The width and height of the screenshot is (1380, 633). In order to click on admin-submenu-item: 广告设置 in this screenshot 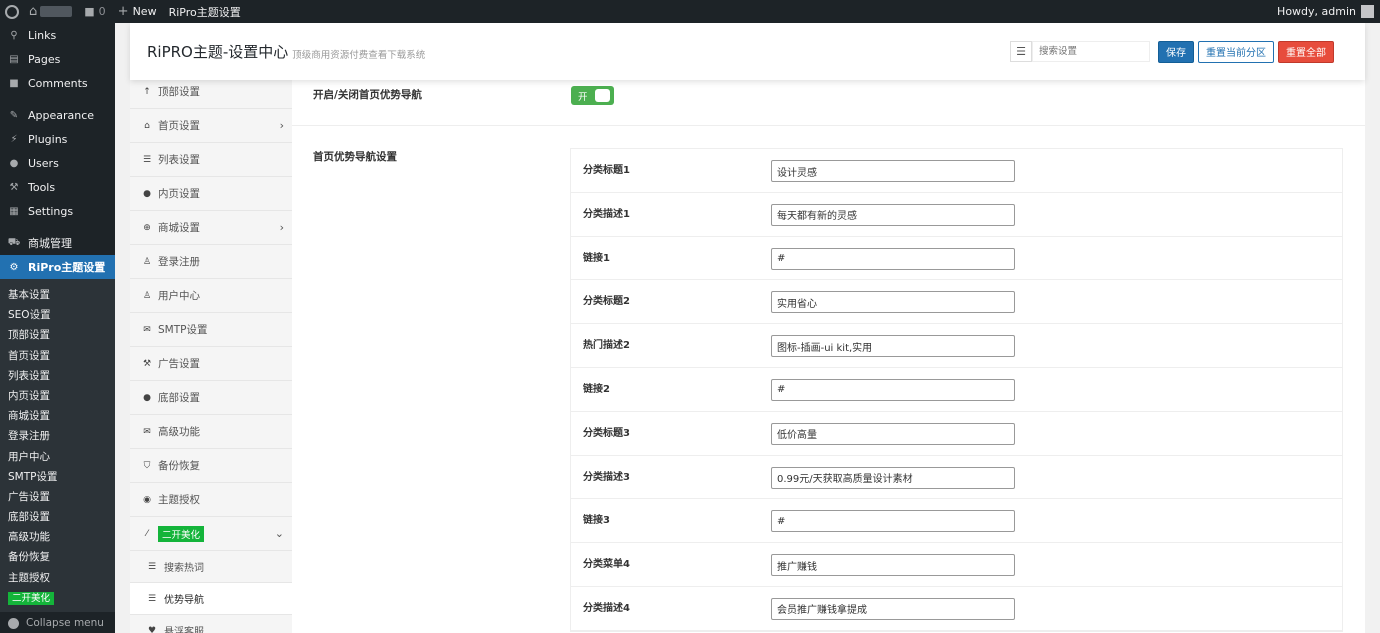, I will do `click(57, 497)`.